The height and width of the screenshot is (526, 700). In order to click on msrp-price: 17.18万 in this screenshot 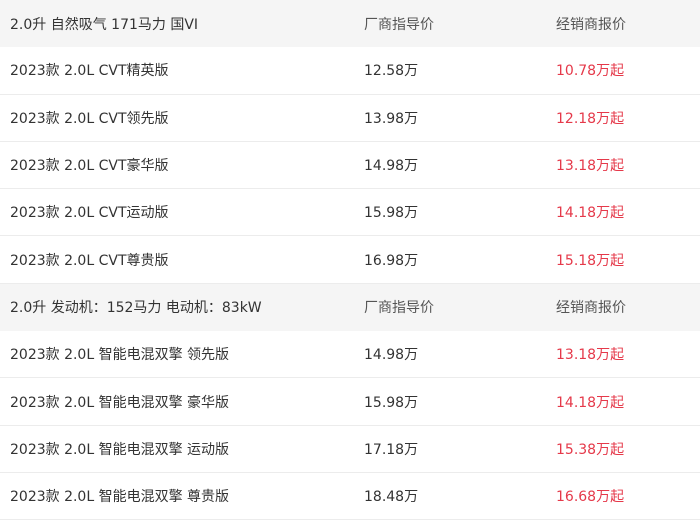, I will do `click(391, 449)`.